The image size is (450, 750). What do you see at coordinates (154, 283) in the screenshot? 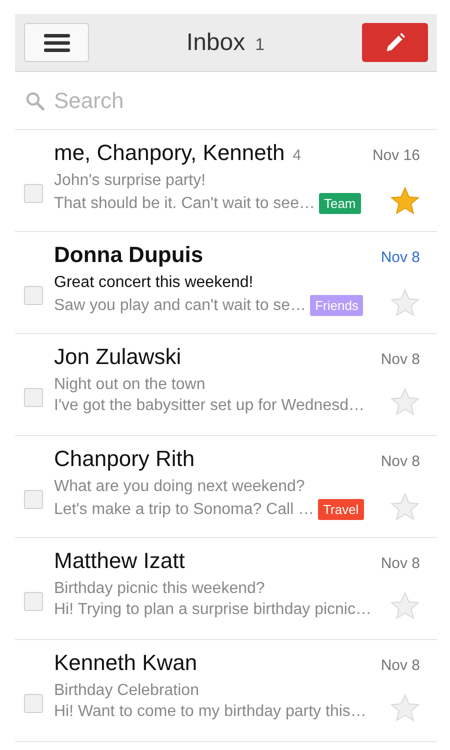
I see `message-subject: Great concert this weekend!` at bounding box center [154, 283].